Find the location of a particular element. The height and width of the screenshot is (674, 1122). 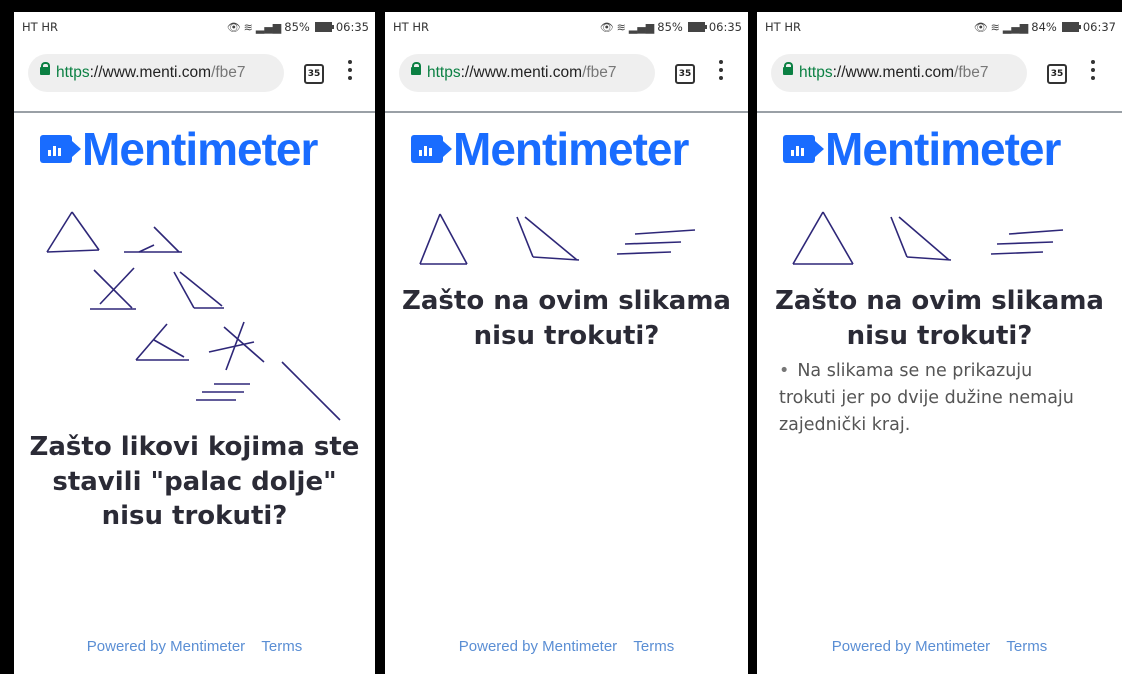

question-line: stavili "palac dolje" is located at coordinates (194, 481).